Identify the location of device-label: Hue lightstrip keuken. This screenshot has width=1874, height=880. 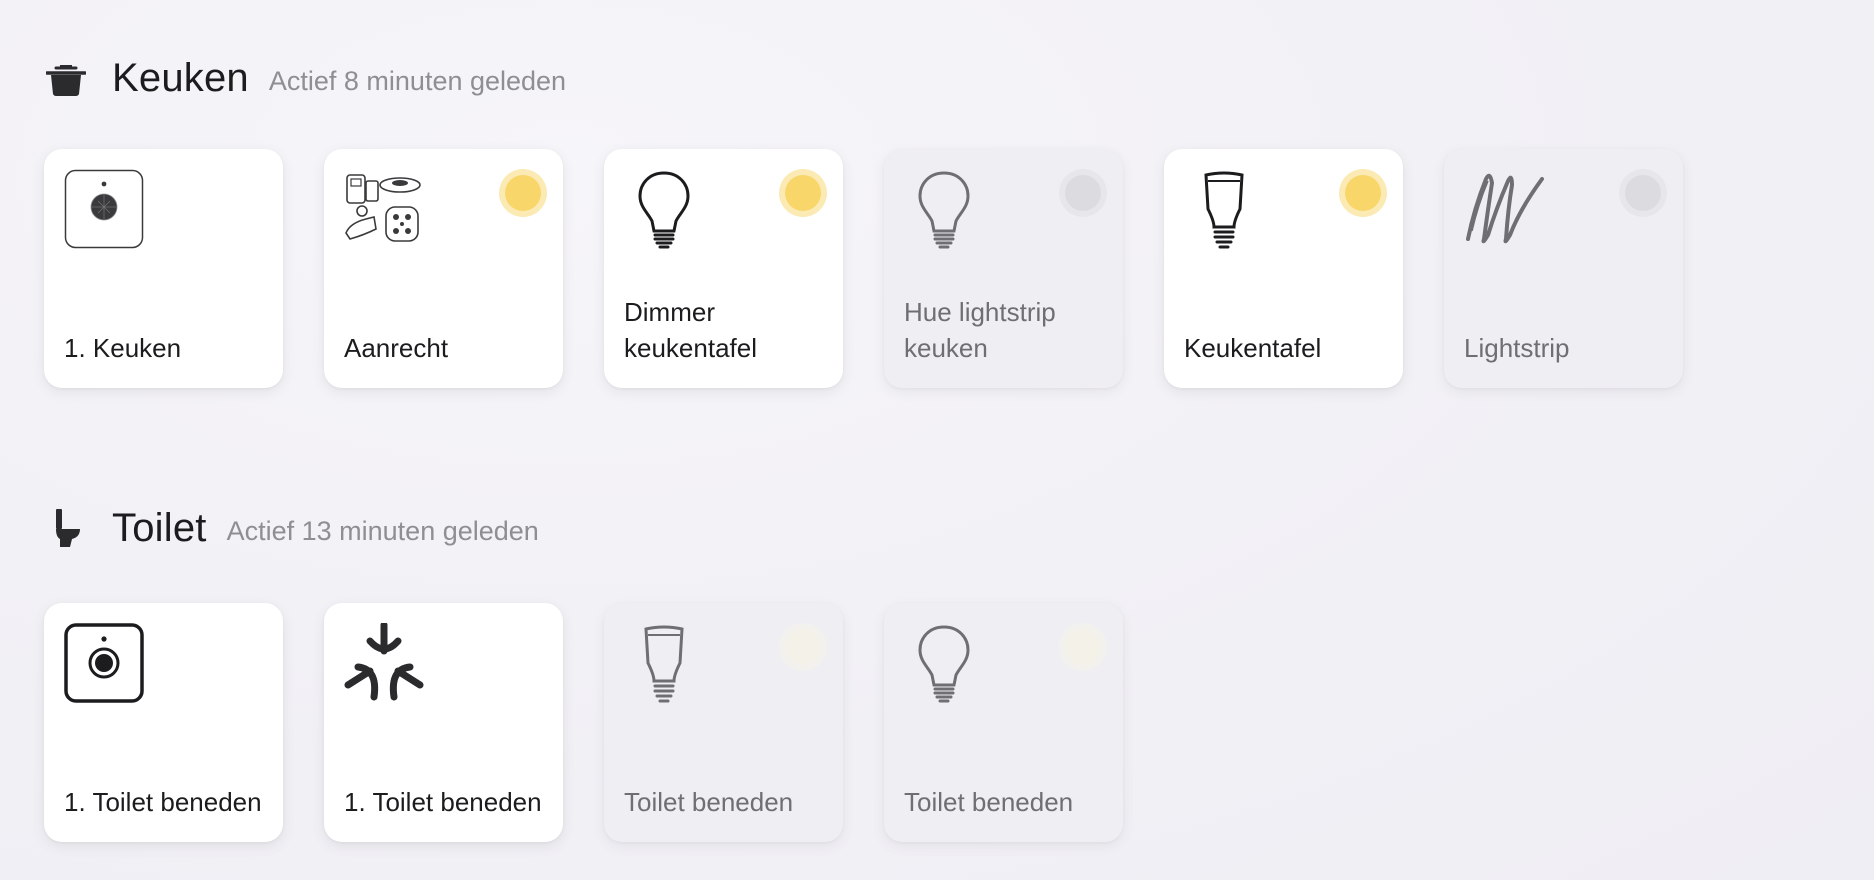
(980, 330).